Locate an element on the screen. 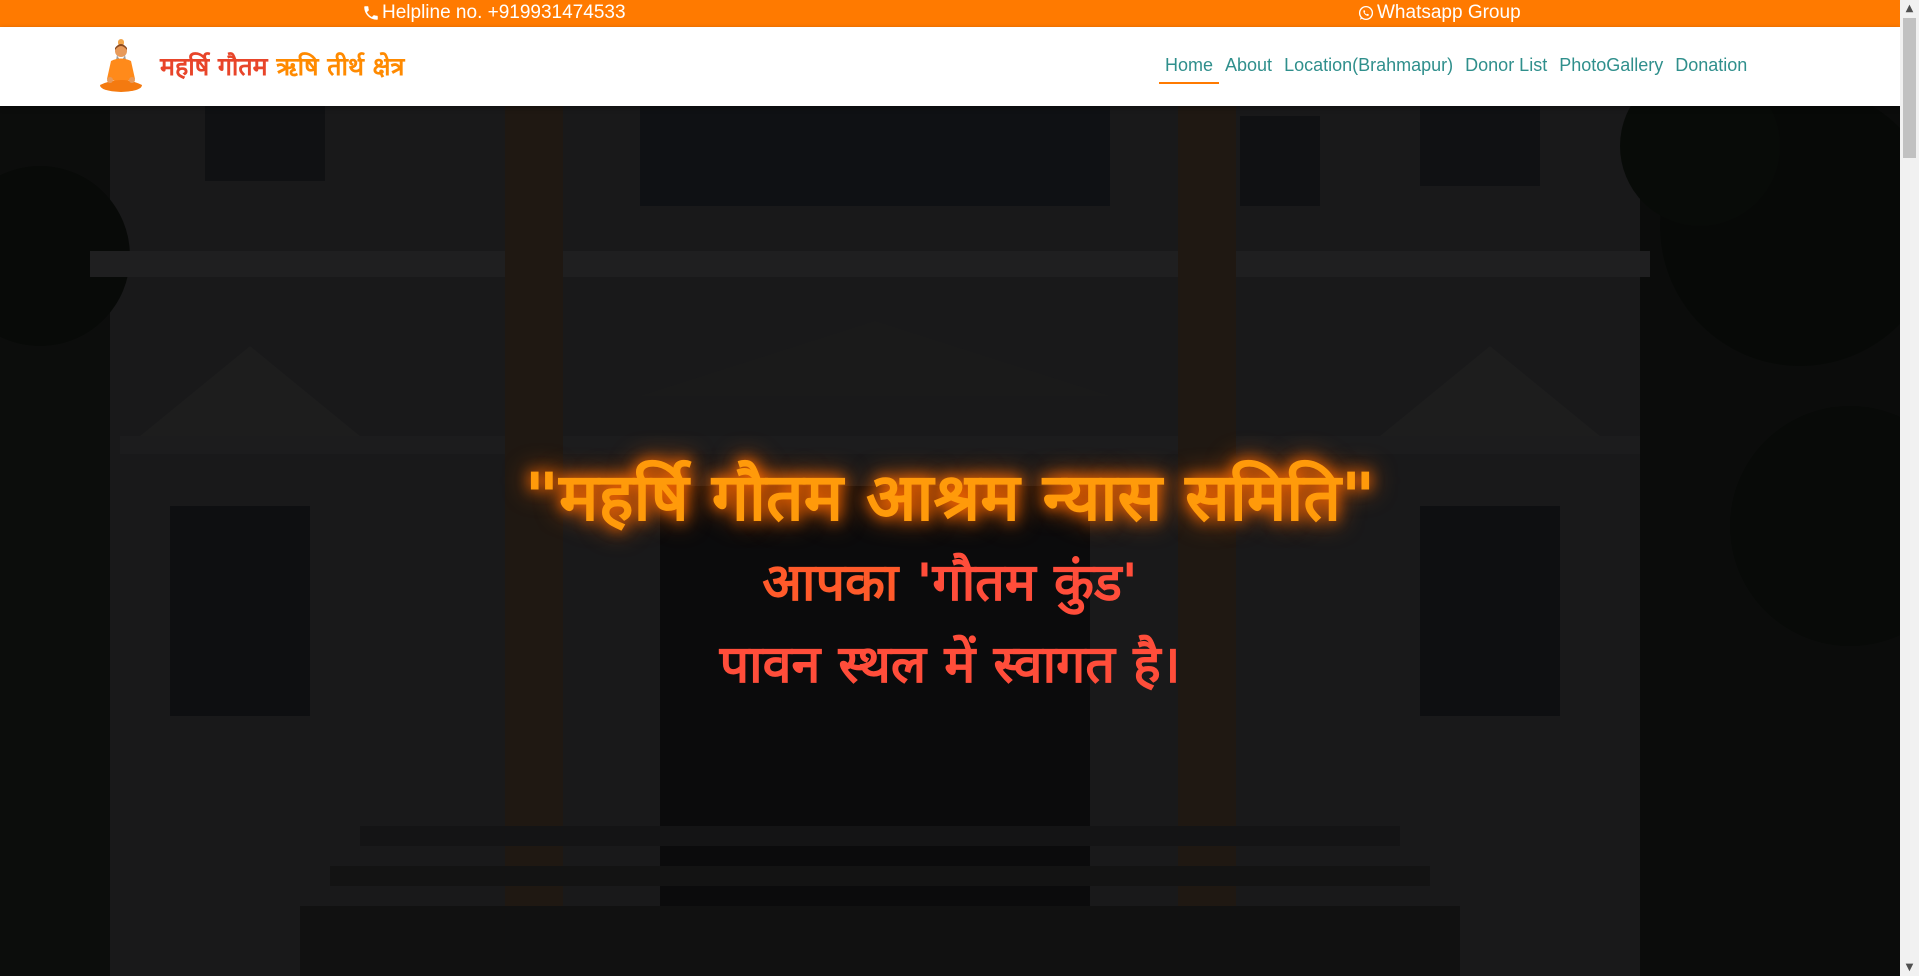 The width and height of the screenshot is (1919, 976). nav-location: Location(Brahmapur) is located at coordinates (1368, 68).